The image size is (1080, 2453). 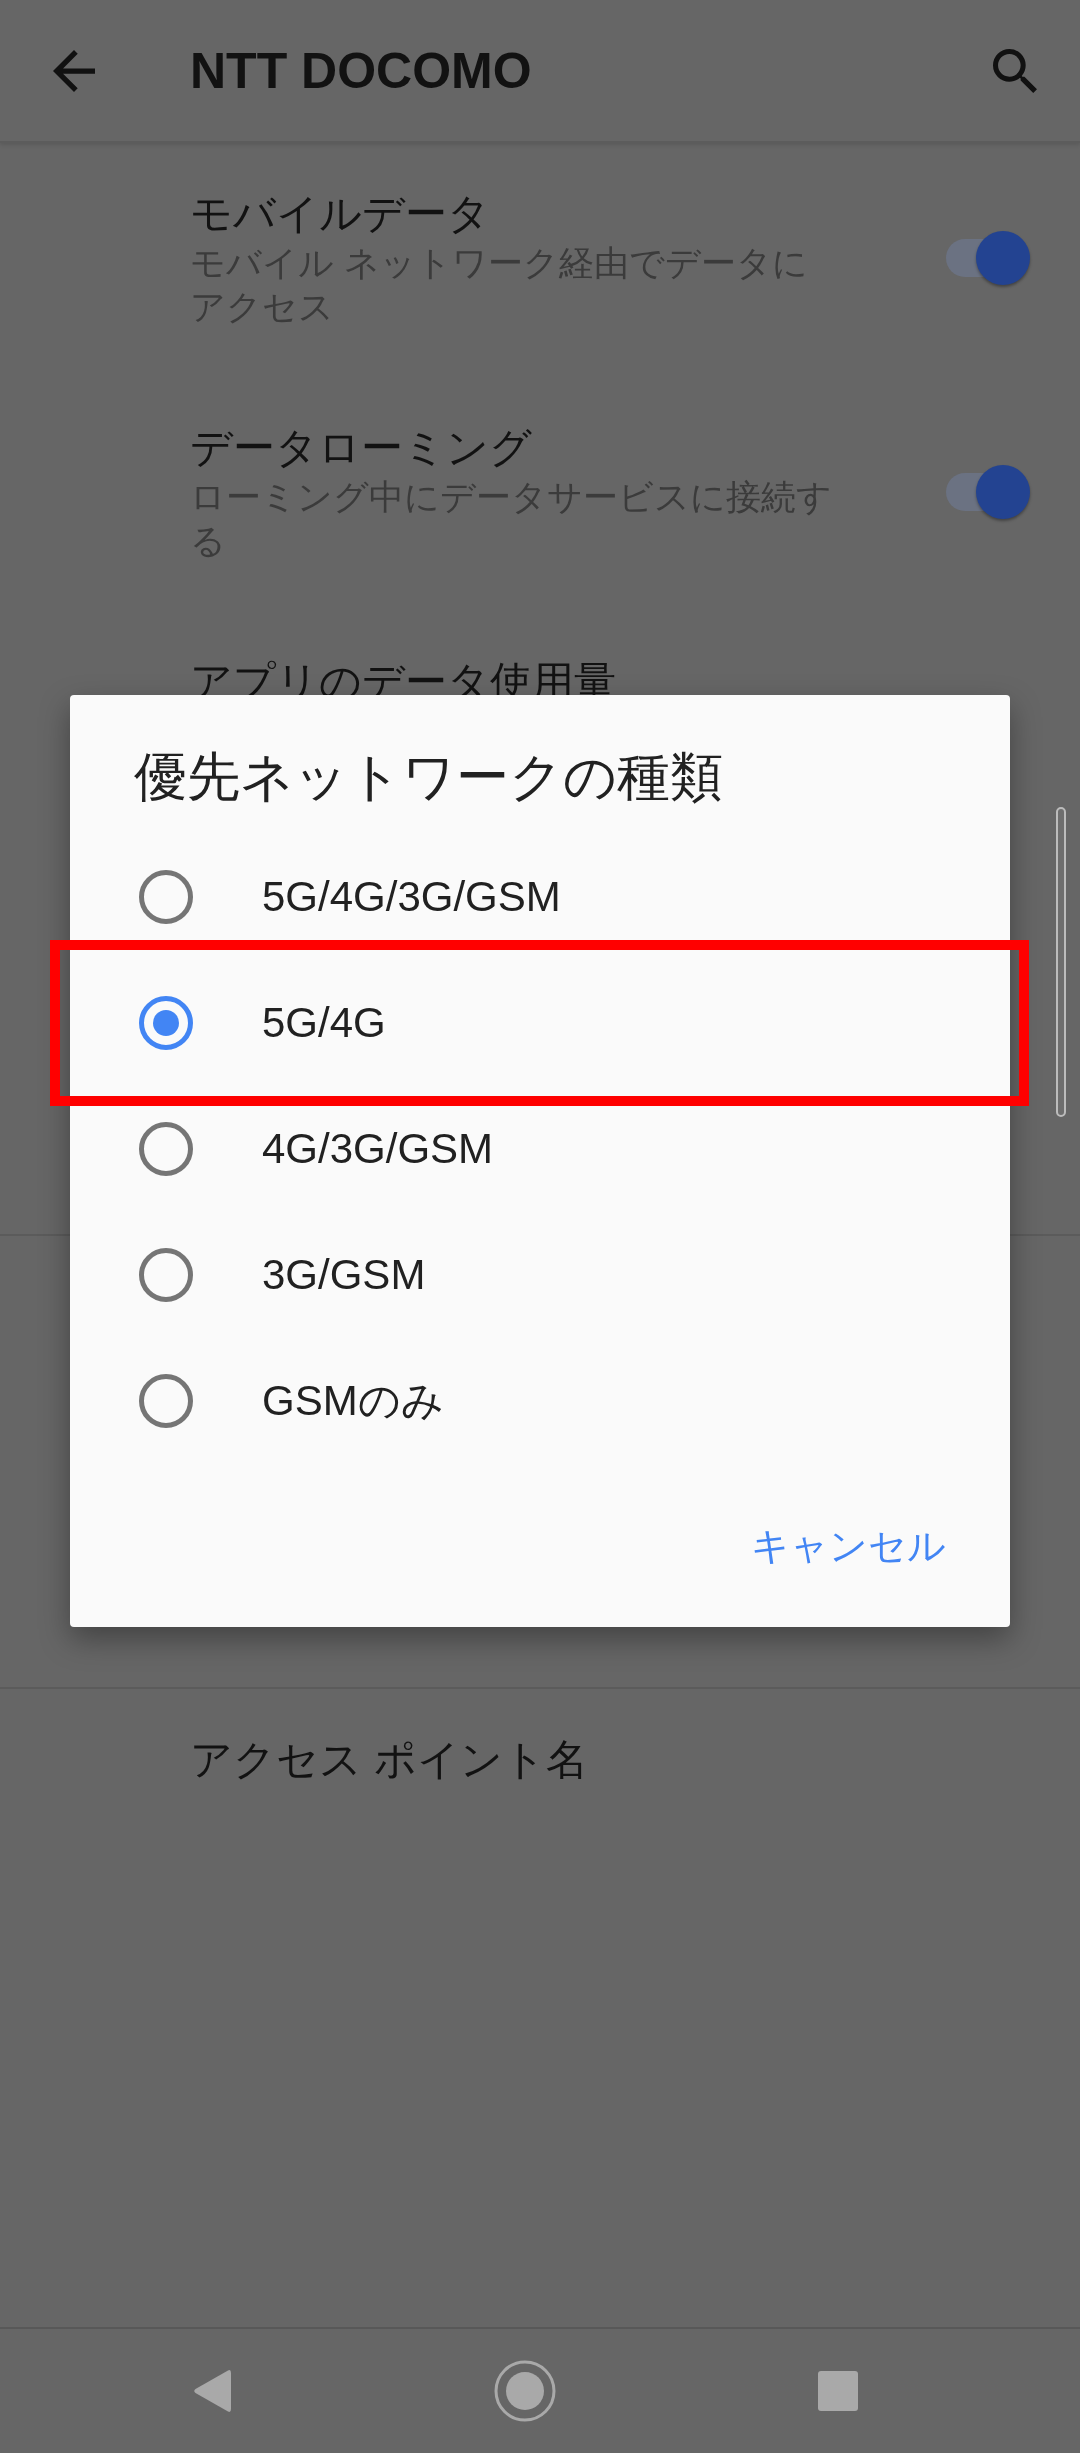 I want to click on option-label: 5G/4G, so click(x=324, y=1023).